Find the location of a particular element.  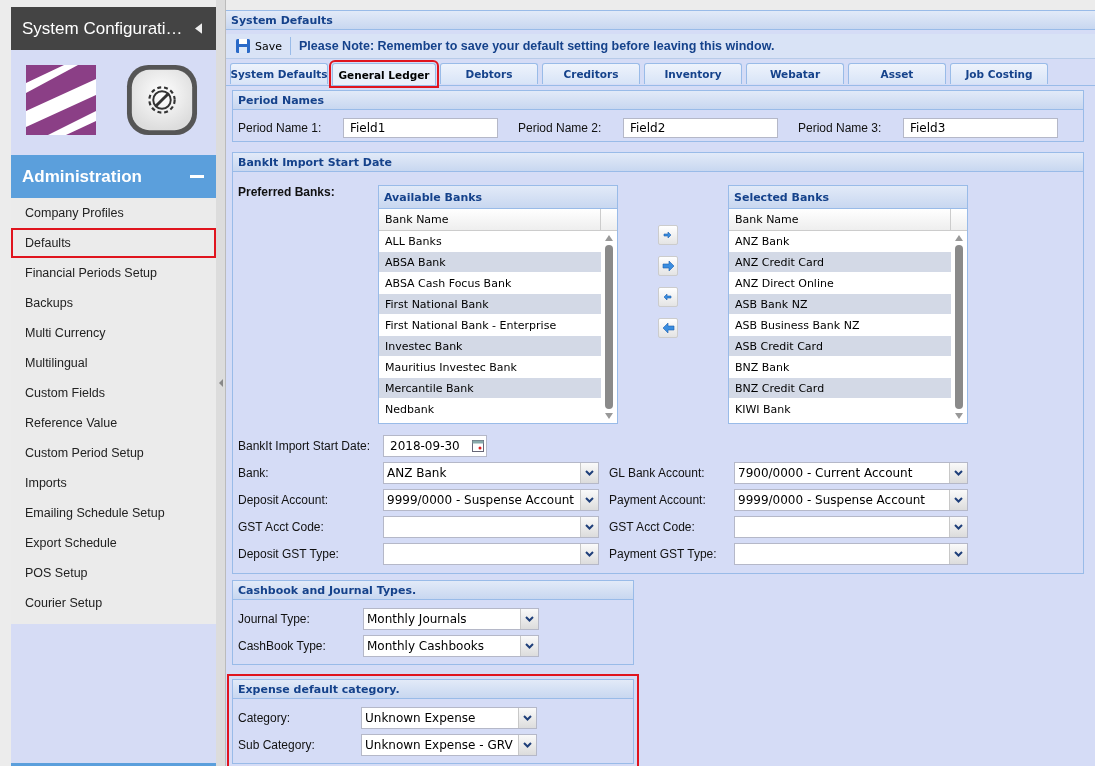

date-field: 2018-09-30 is located at coordinates (435, 446).